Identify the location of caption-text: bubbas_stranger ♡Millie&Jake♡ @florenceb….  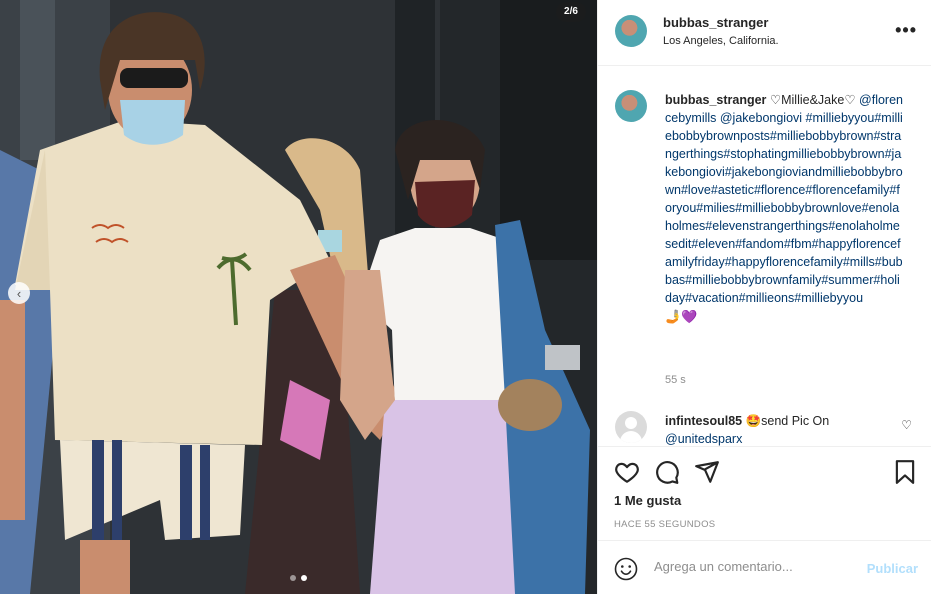
(785, 208).